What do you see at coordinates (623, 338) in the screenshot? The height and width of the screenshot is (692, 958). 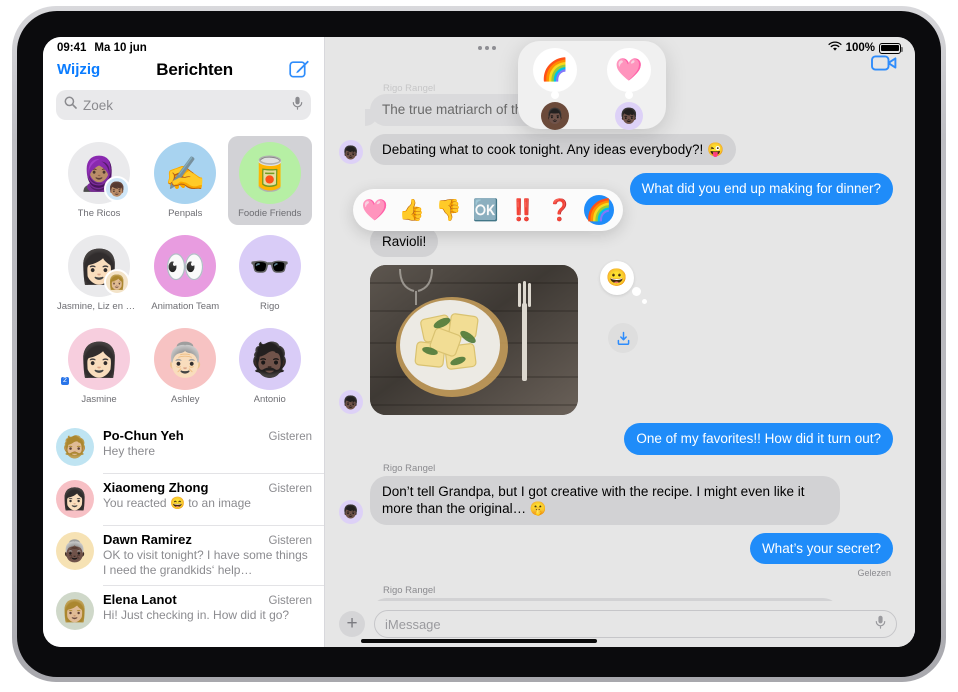 I see `save-download-icon` at bounding box center [623, 338].